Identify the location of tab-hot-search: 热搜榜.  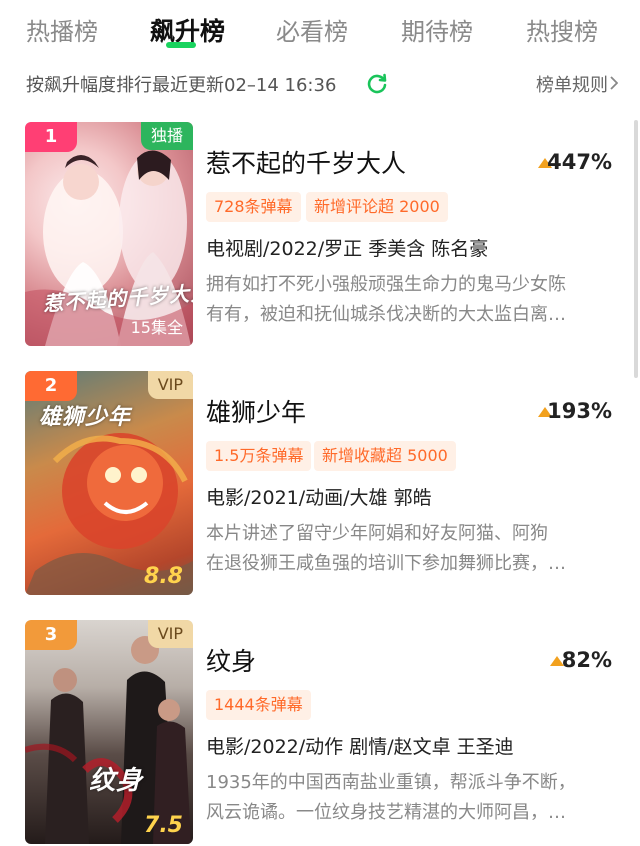
(562, 29).